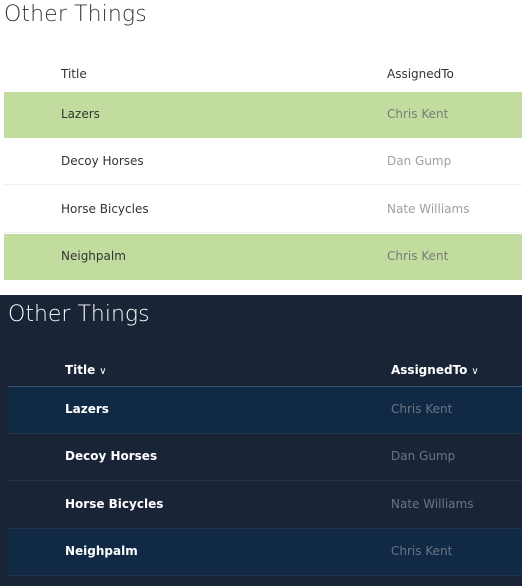  I want to click on column-header-title-label: Title, so click(80, 370).